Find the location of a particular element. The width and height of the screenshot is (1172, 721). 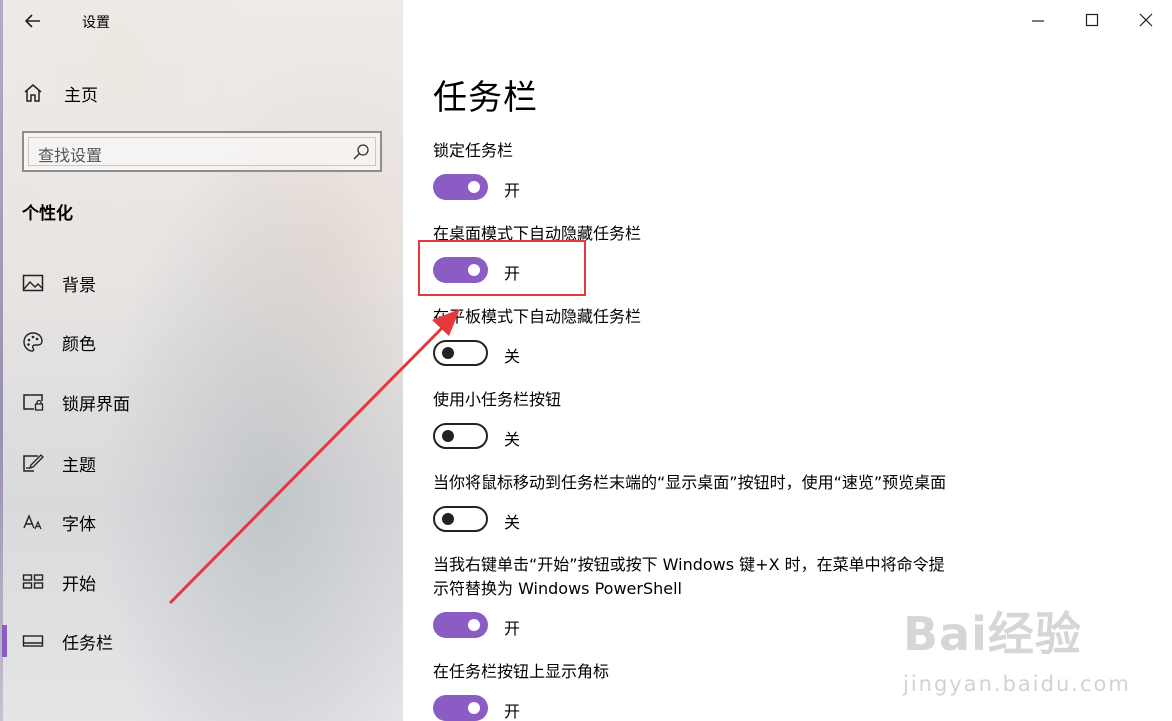

setting-label-lock-taskbar: 锁定任务栏 is located at coordinates (473, 150).